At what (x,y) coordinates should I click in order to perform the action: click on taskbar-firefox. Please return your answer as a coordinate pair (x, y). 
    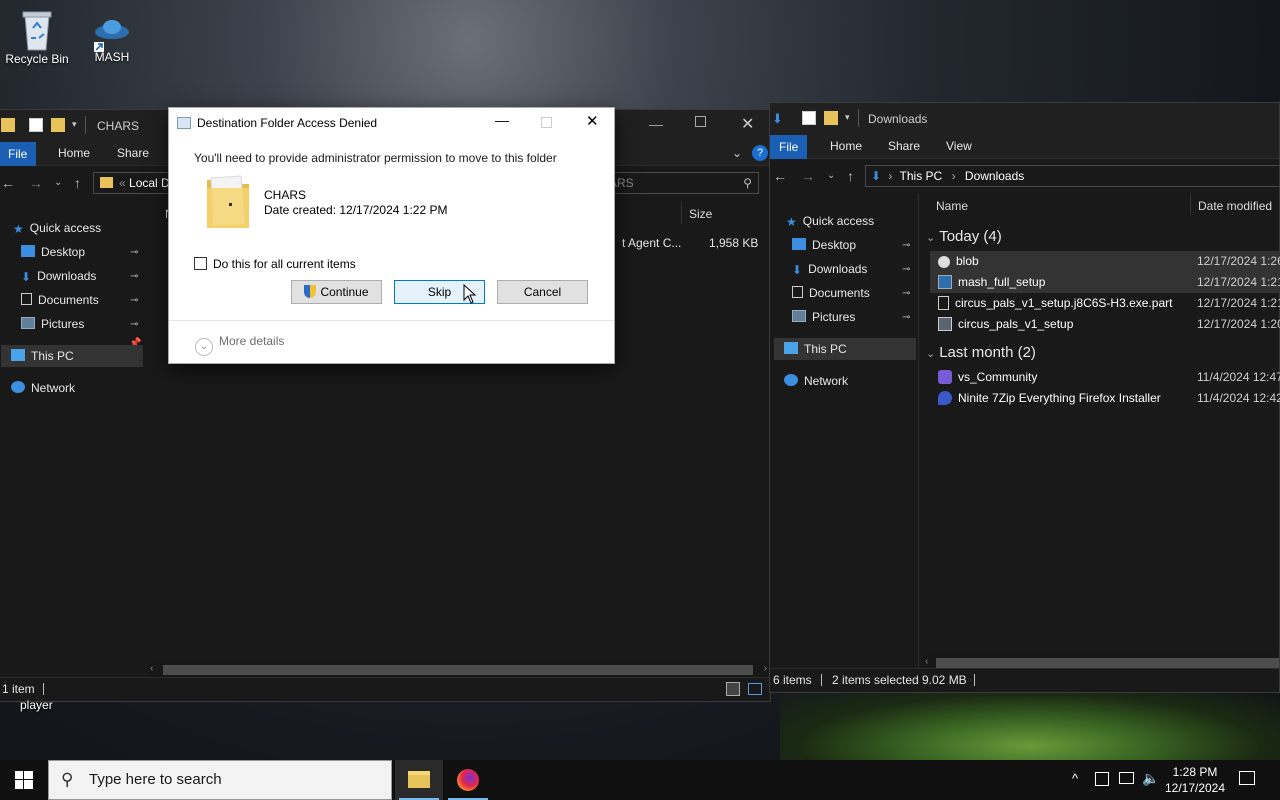
    Looking at the image, I should click on (468, 780).